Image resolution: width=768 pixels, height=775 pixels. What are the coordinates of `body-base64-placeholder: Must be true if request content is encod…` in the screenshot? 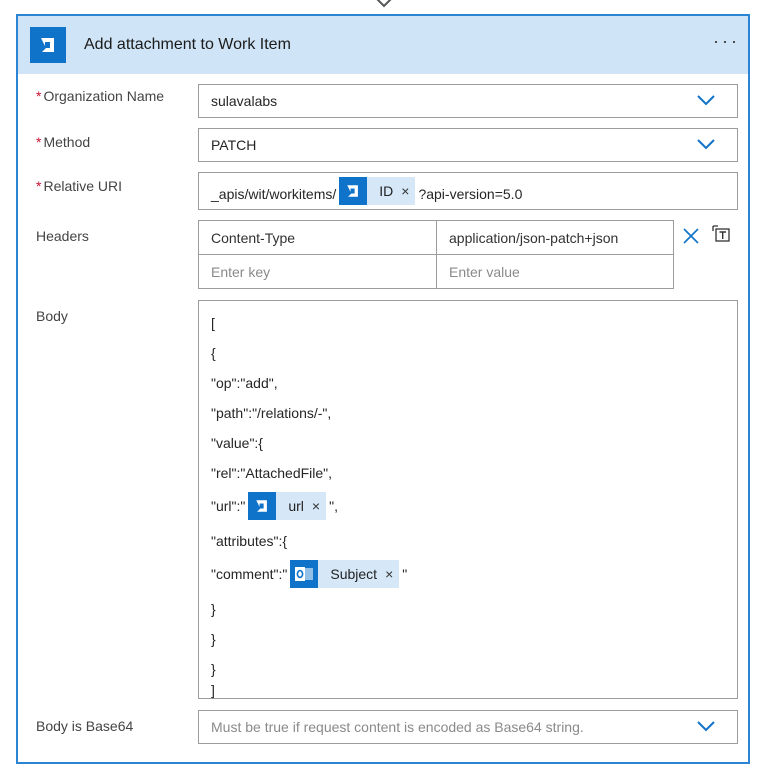 It's located at (397, 727).